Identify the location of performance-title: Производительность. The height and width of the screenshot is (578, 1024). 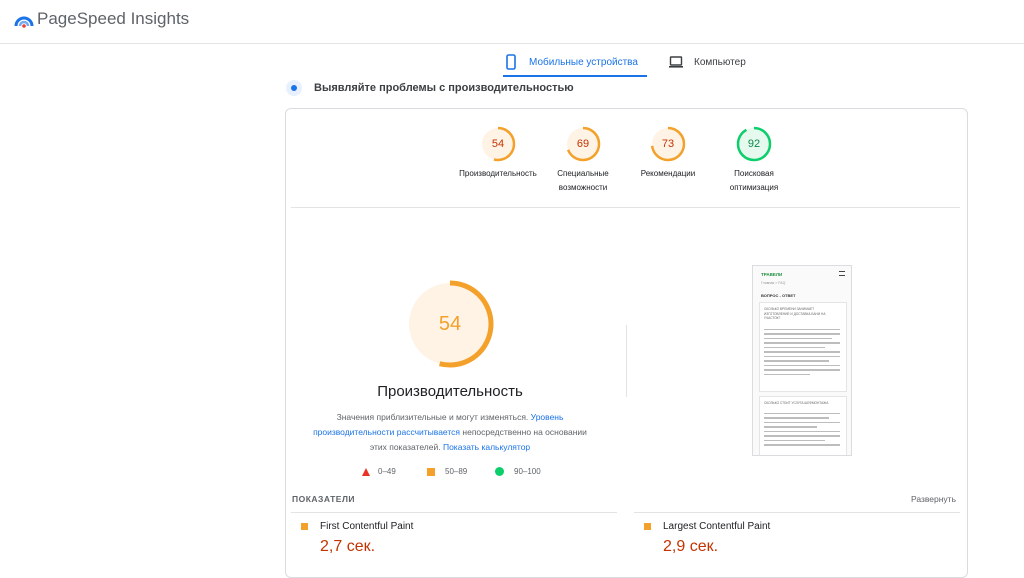
(450, 391).